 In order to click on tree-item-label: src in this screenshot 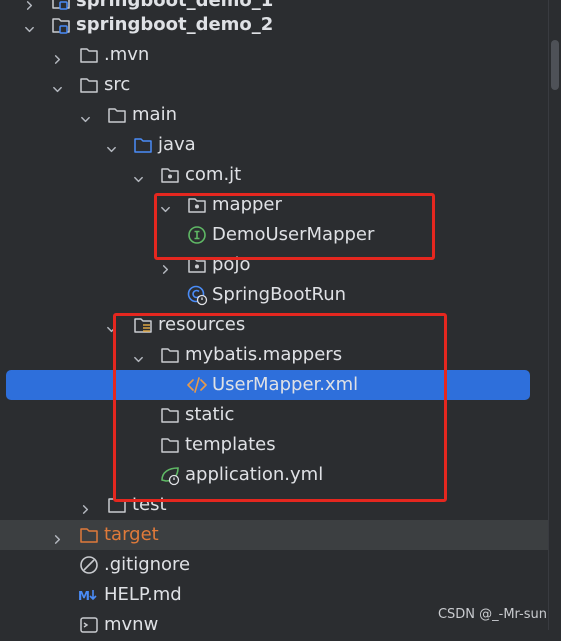, I will do `click(117, 84)`.